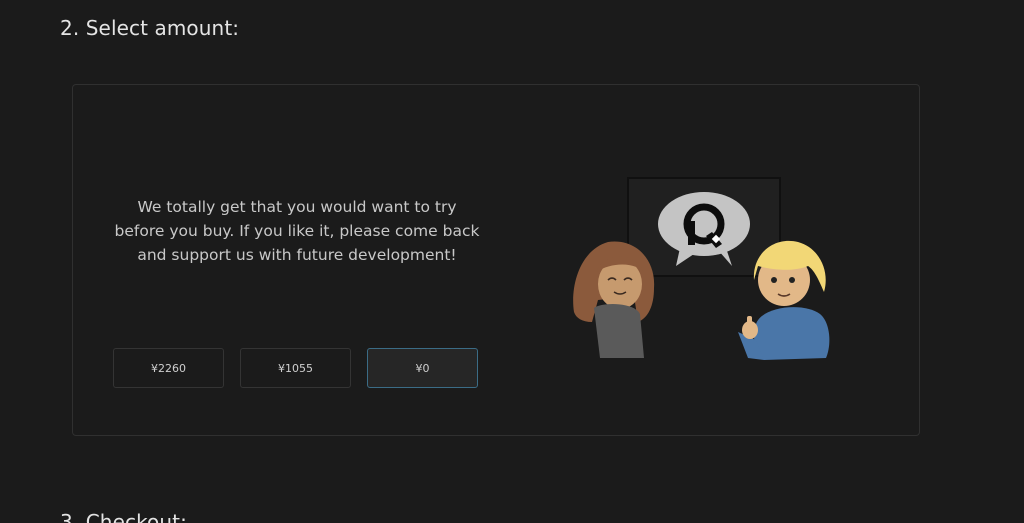  I want to click on amount-options: ¥2260 ¥1055 ¥0, so click(295, 368).